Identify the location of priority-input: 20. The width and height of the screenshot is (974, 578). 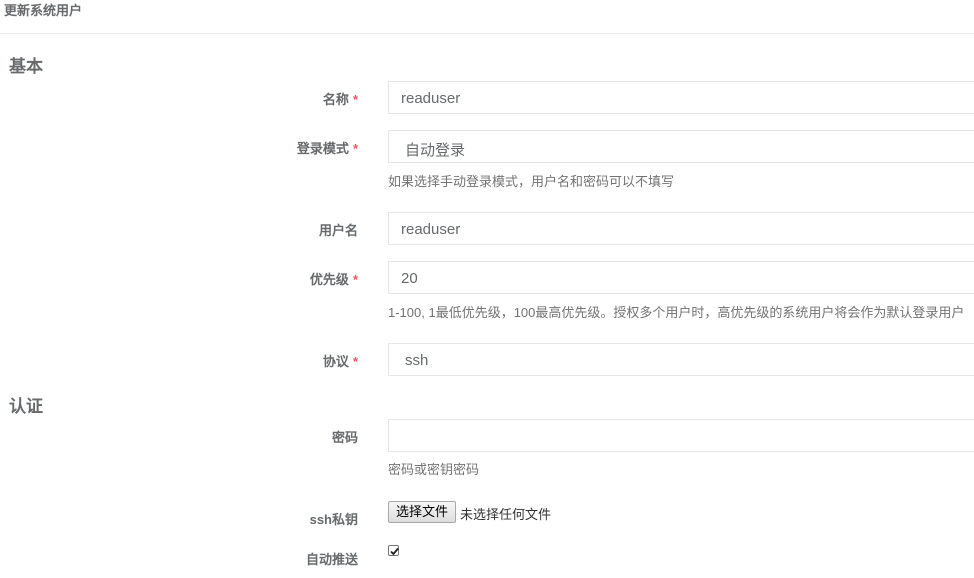
(681, 277).